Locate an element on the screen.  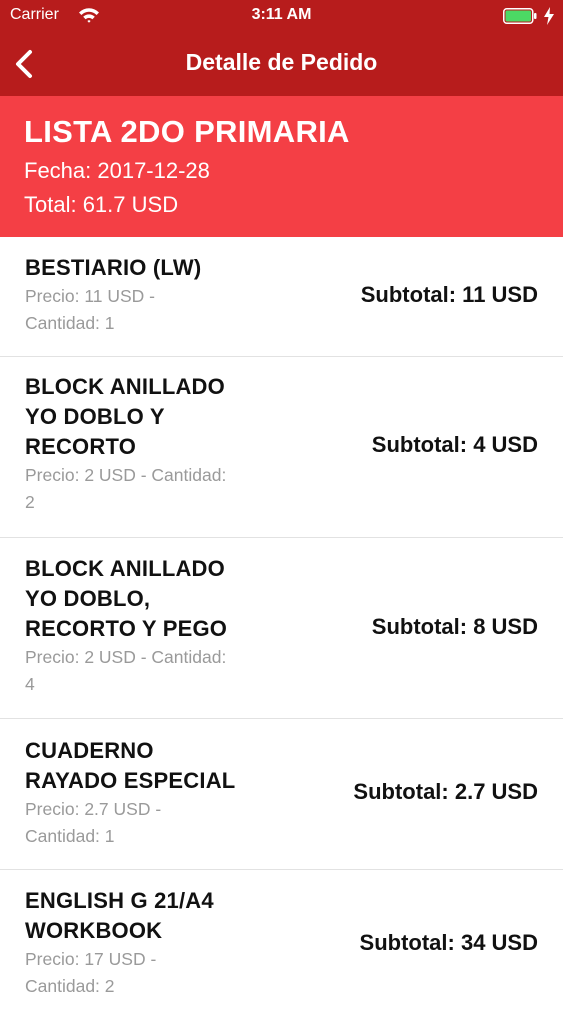
item-name-line: ENGLISH G 21/A4 is located at coordinates (119, 900).